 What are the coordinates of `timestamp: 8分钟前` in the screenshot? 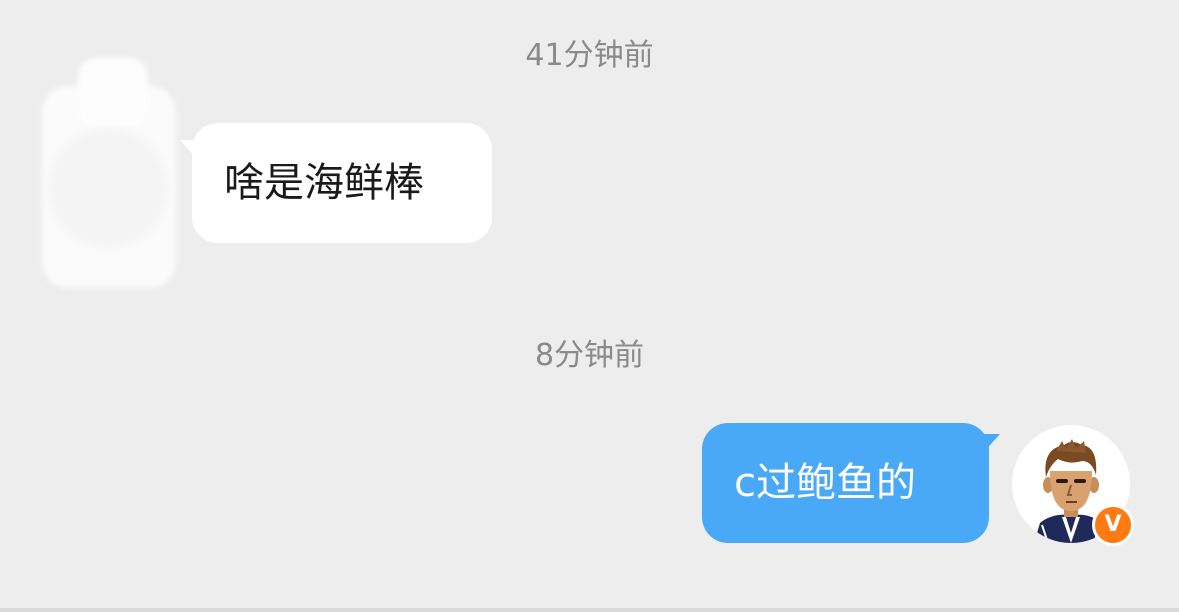 It's located at (589, 355).